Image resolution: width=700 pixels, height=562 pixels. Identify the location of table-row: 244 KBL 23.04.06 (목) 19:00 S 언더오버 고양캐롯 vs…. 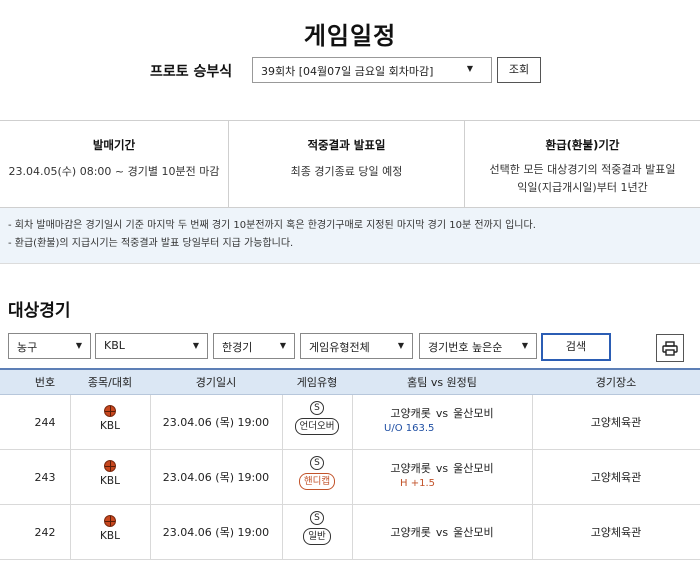
(350, 422).